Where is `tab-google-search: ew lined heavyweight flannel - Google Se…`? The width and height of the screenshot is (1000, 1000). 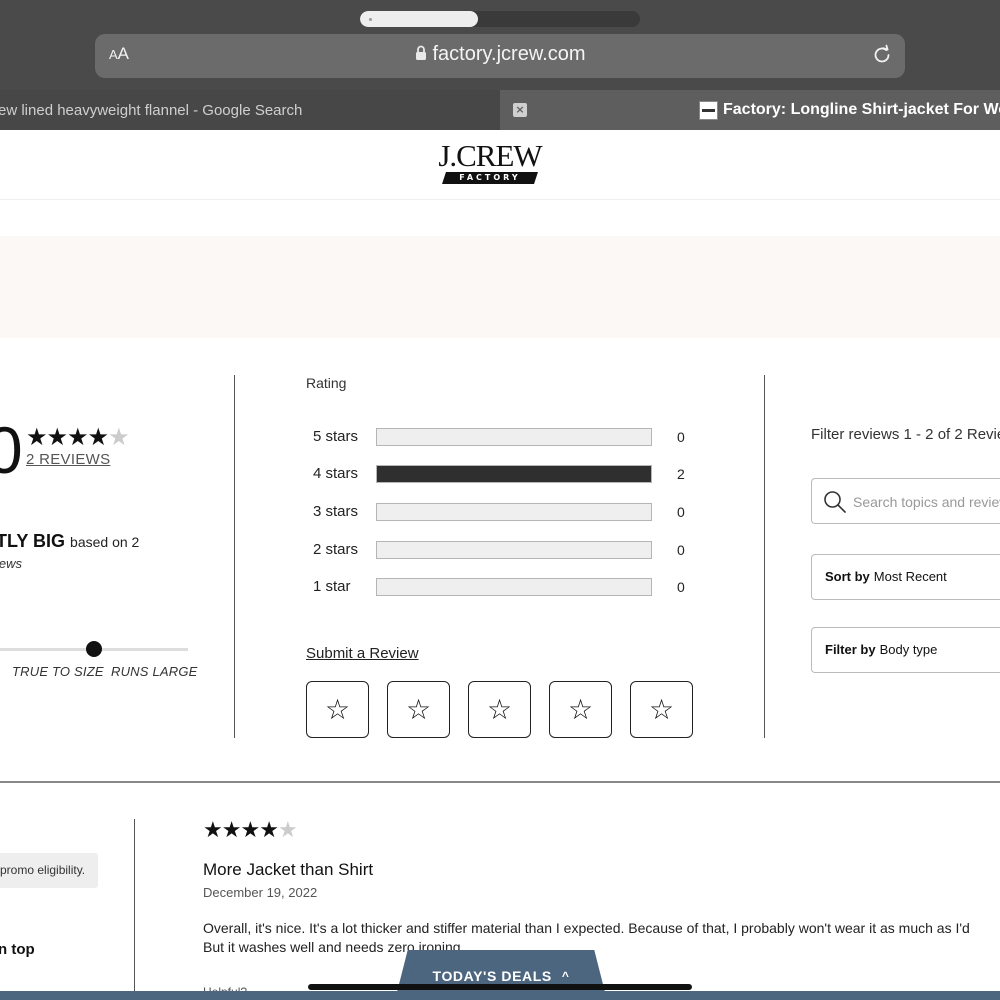 tab-google-search: ew lined heavyweight flannel - Google Se… is located at coordinates (250, 110).